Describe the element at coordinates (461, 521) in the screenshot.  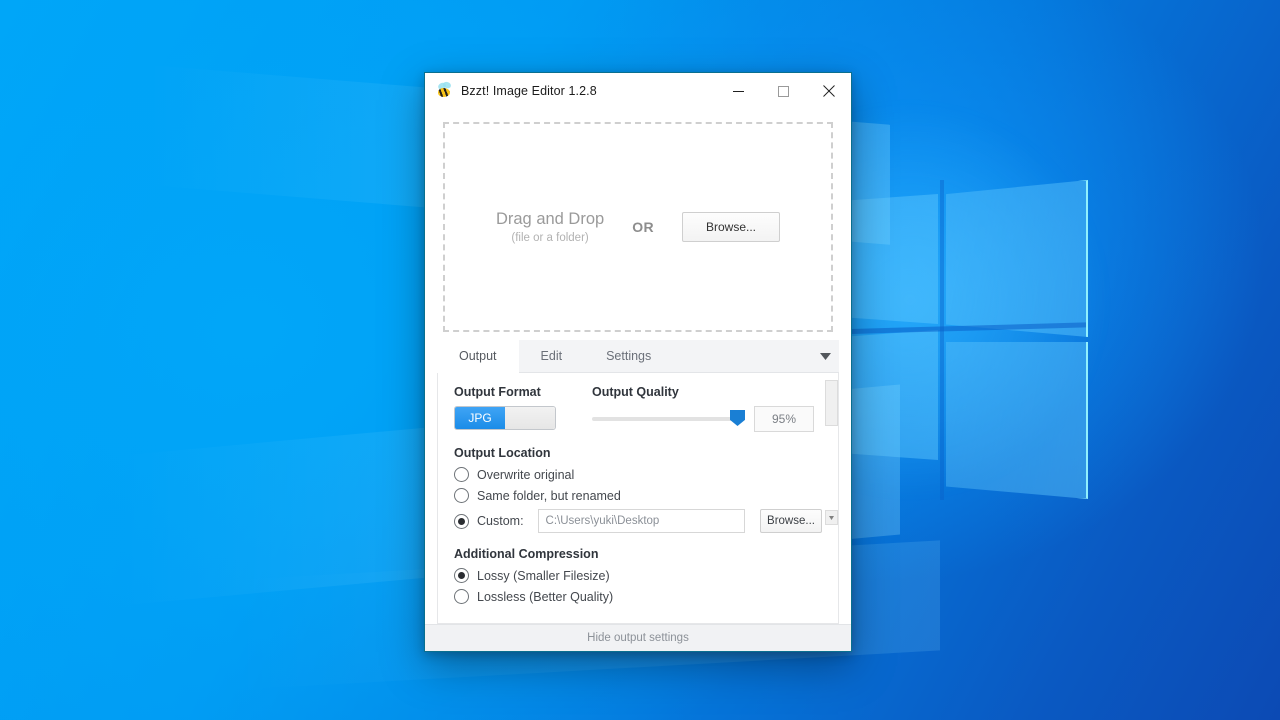
I see `radio-custom` at that location.